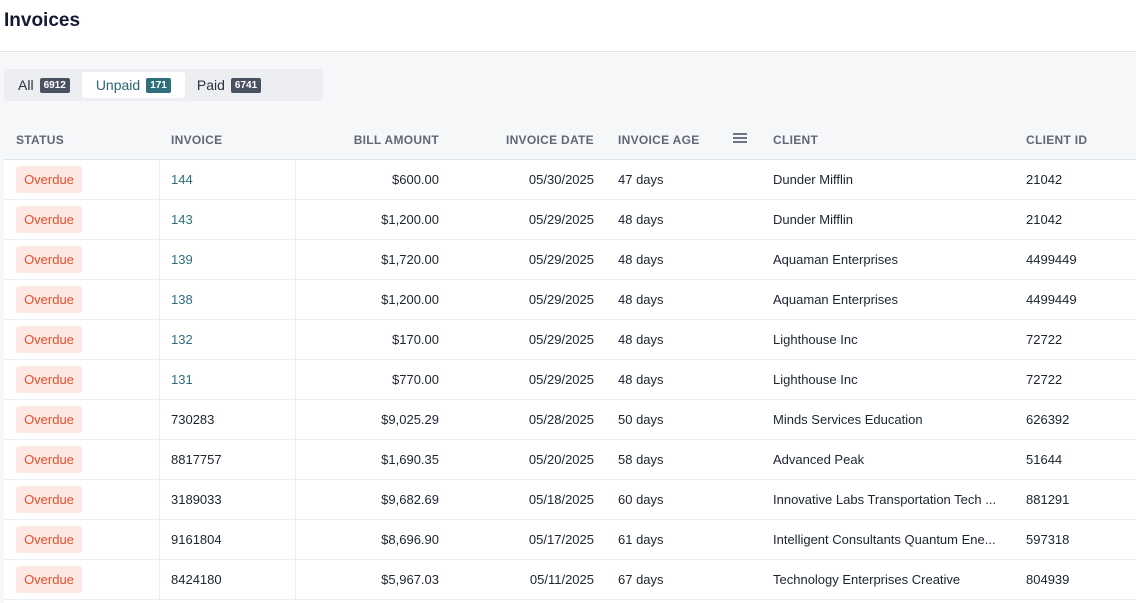 The height and width of the screenshot is (603, 1136). What do you see at coordinates (410, 419) in the screenshot?
I see `bill-amount: $9,025.29` at bounding box center [410, 419].